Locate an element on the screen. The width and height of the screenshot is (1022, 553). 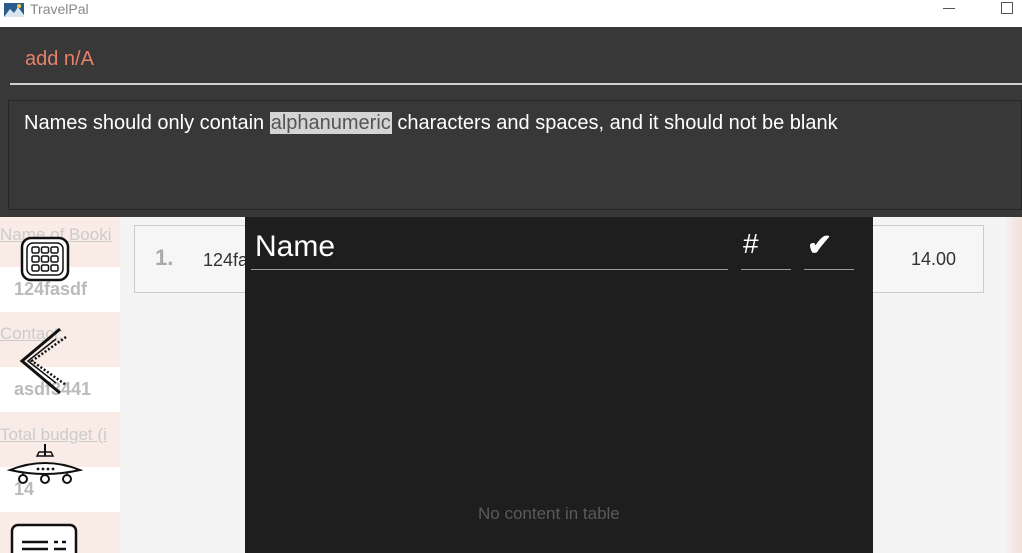
booking-index: 1. is located at coordinates (164, 257).